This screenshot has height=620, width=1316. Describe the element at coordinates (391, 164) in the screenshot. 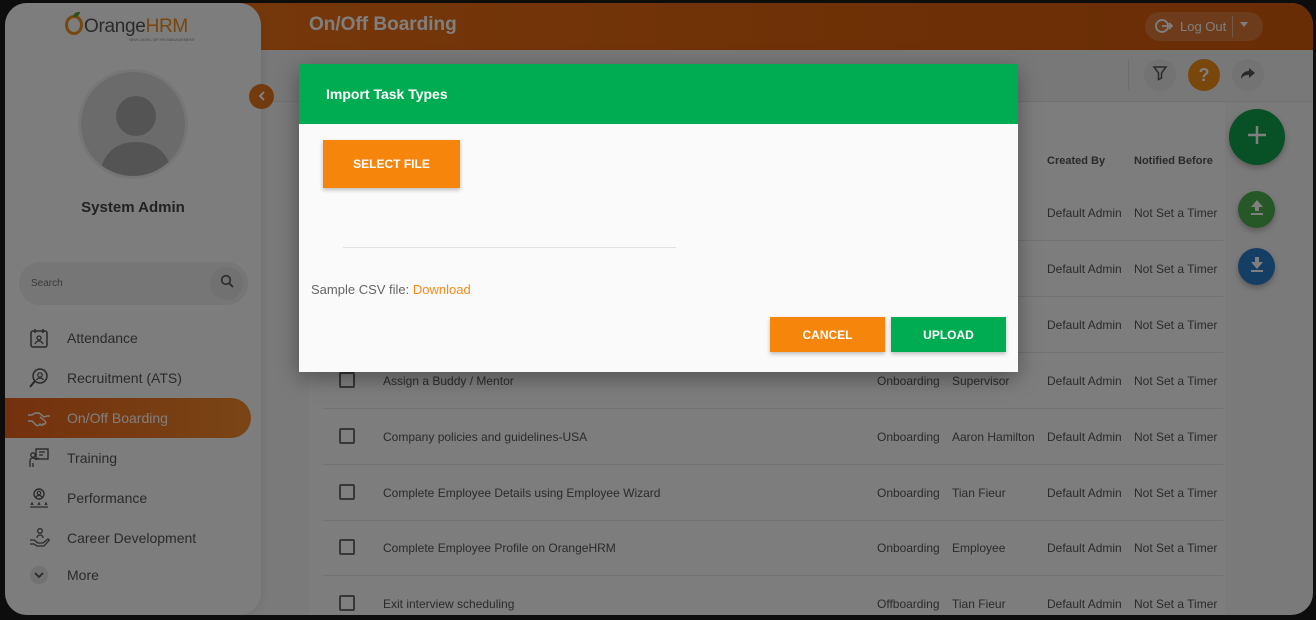

I see `select-file-button: SELECT FILE` at that location.